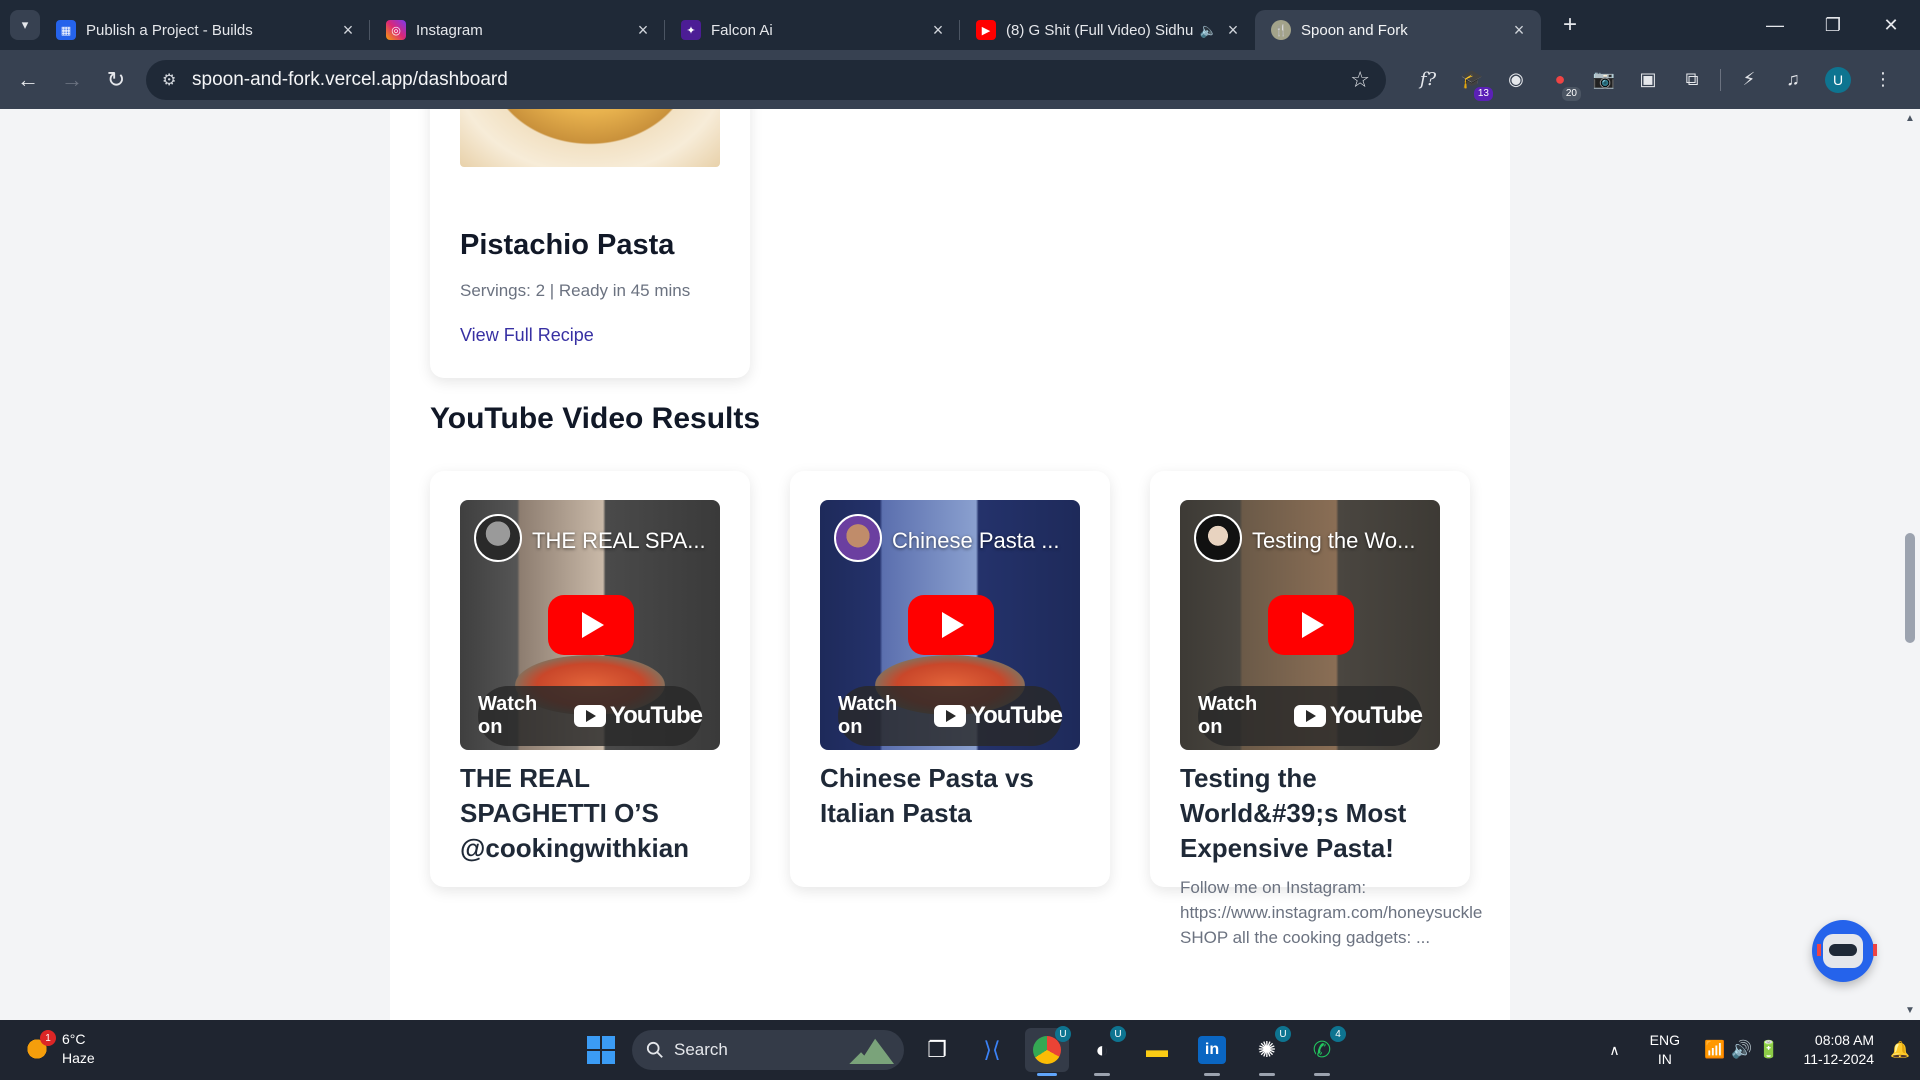 This screenshot has width=1920, height=1080. Describe the element at coordinates (1268, 1051) in the screenshot. I see `chatgpt-icon: ✺ U` at that location.